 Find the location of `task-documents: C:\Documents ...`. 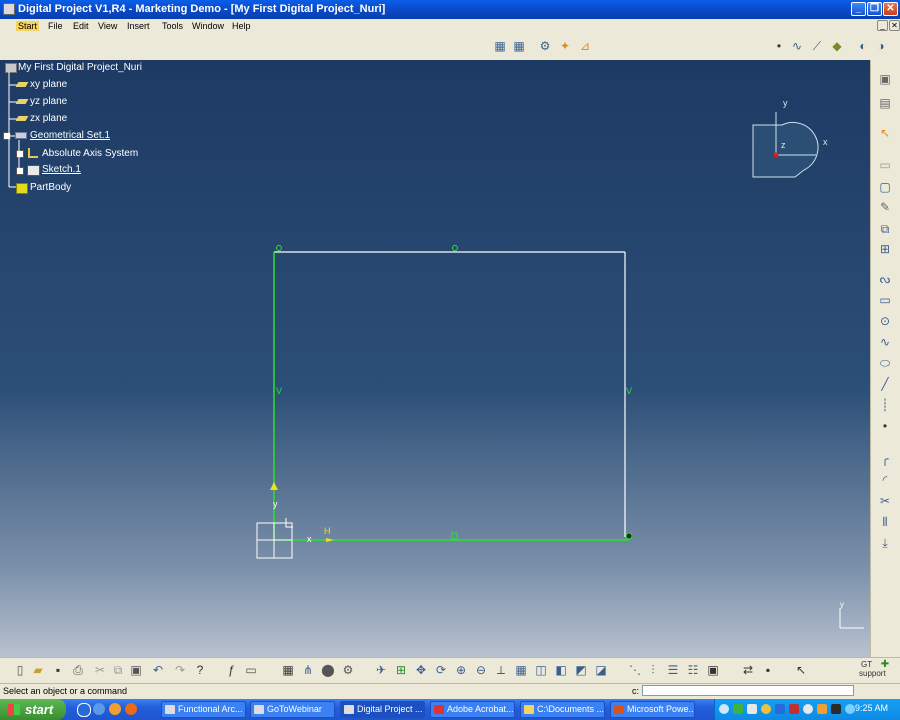

task-documents: C:\Documents ... is located at coordinates (562, 709).